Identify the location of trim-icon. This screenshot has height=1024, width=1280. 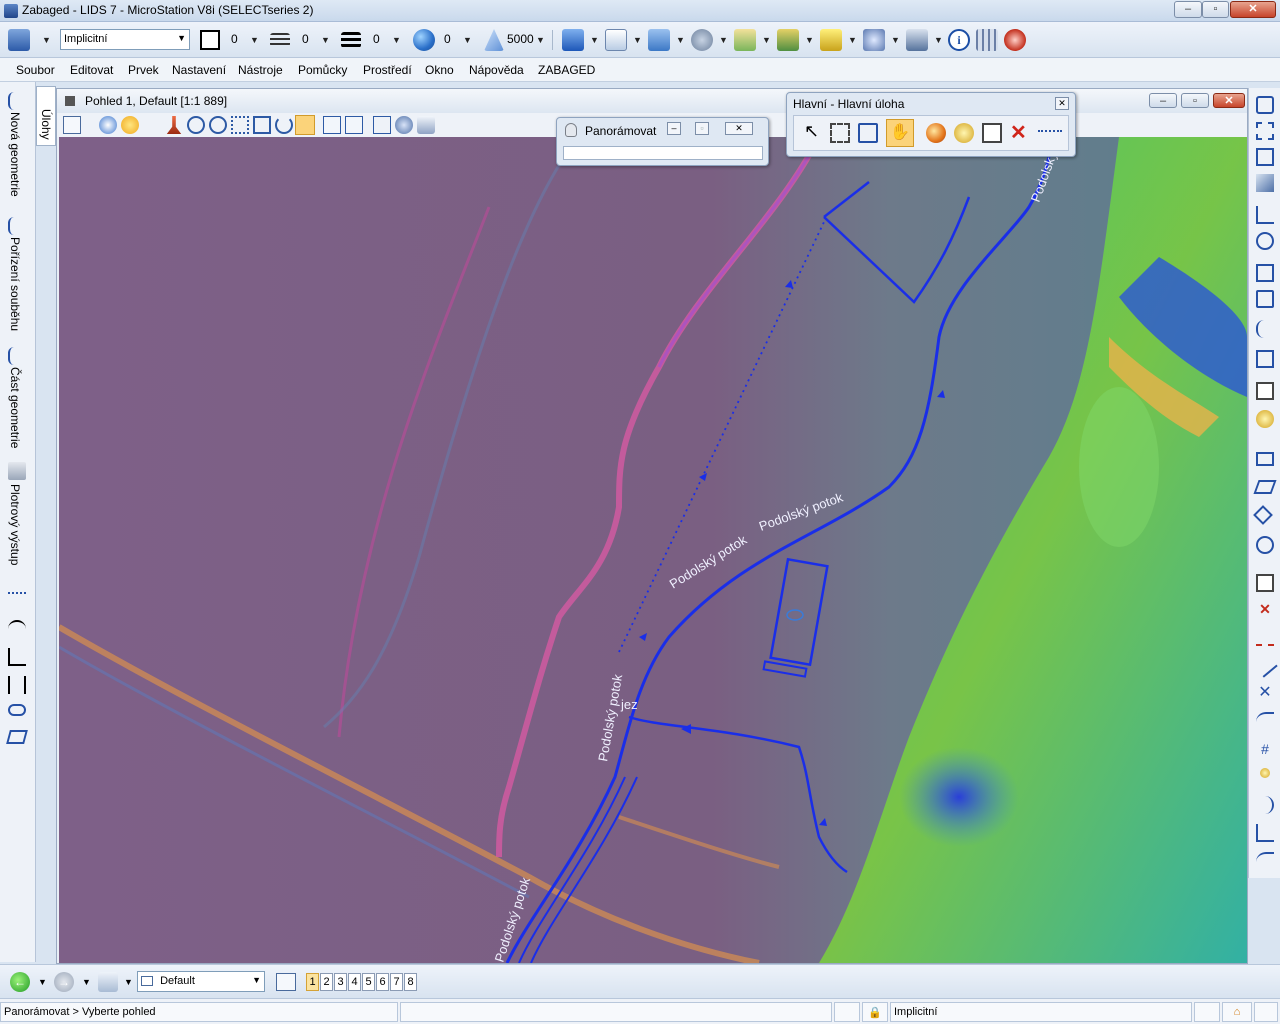
(1265, 637).